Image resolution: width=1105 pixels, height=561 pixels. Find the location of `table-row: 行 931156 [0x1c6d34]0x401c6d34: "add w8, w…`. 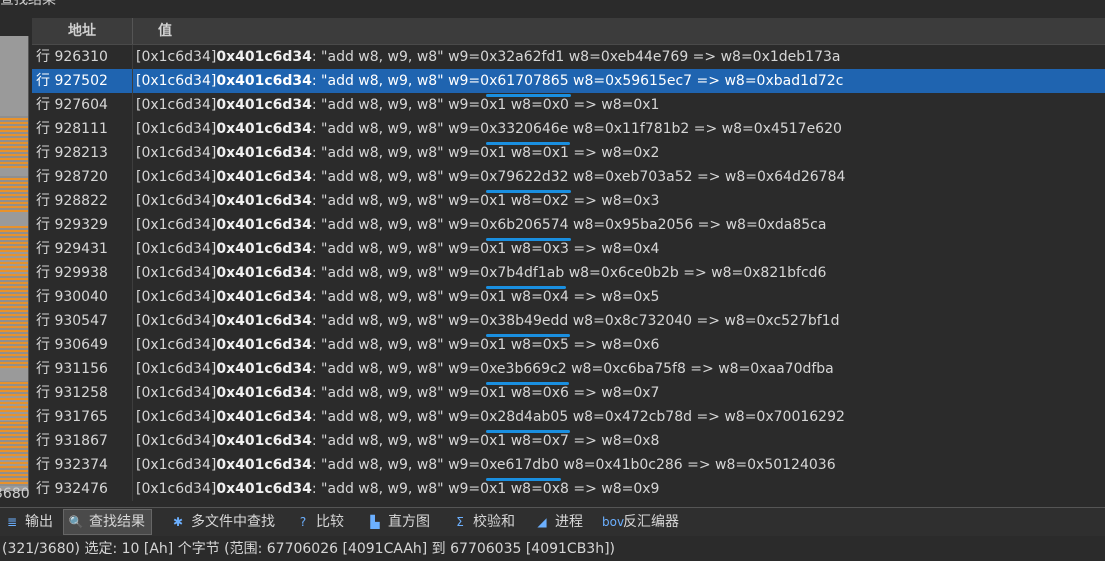

table-row: 行 931156 [0x1c6d34]0x401c6d34: "add w8, w… is located at coordinates (568, 371).